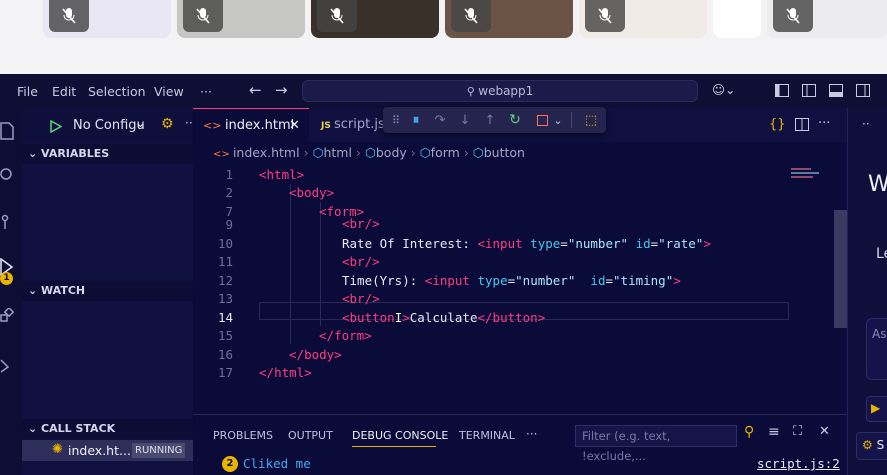 The width and height of the screenshot is (887, 475). Describe the element at coordinates (225, 261) in the screenshot. I see `line-number: 11` at that location.